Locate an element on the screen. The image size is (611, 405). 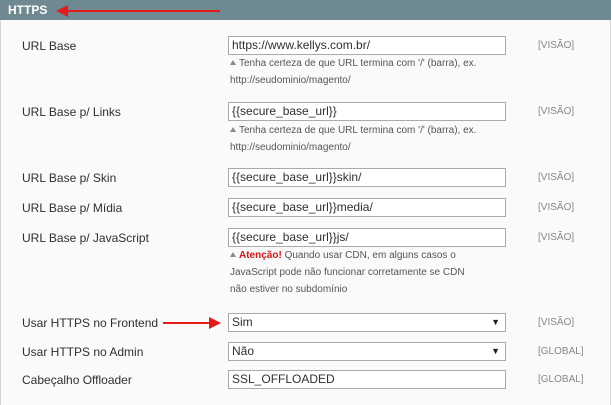
hint-text-line3: não estiver no subdomínio is located at coordinates (289, 289).